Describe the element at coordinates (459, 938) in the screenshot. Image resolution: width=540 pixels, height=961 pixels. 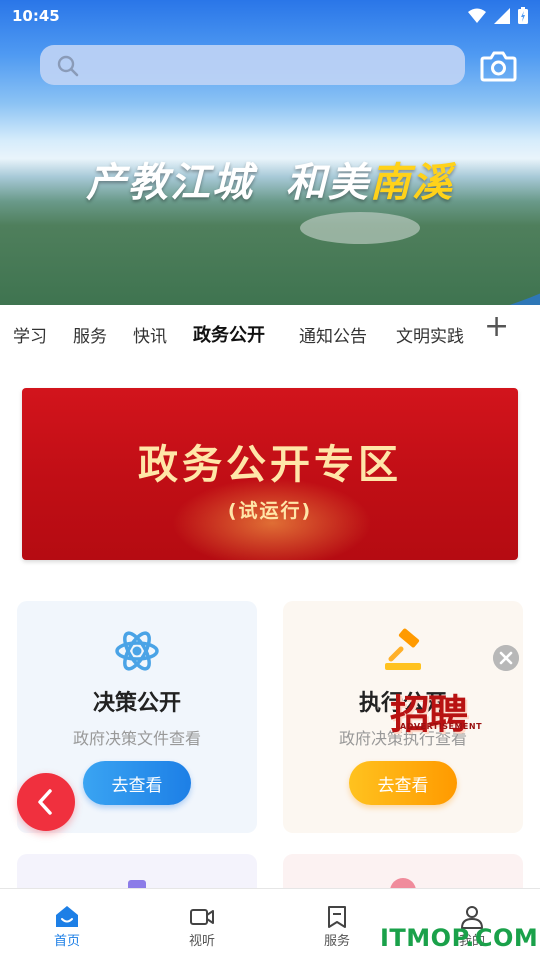
I see `site-watermark: ITMOP.COM` at that location.